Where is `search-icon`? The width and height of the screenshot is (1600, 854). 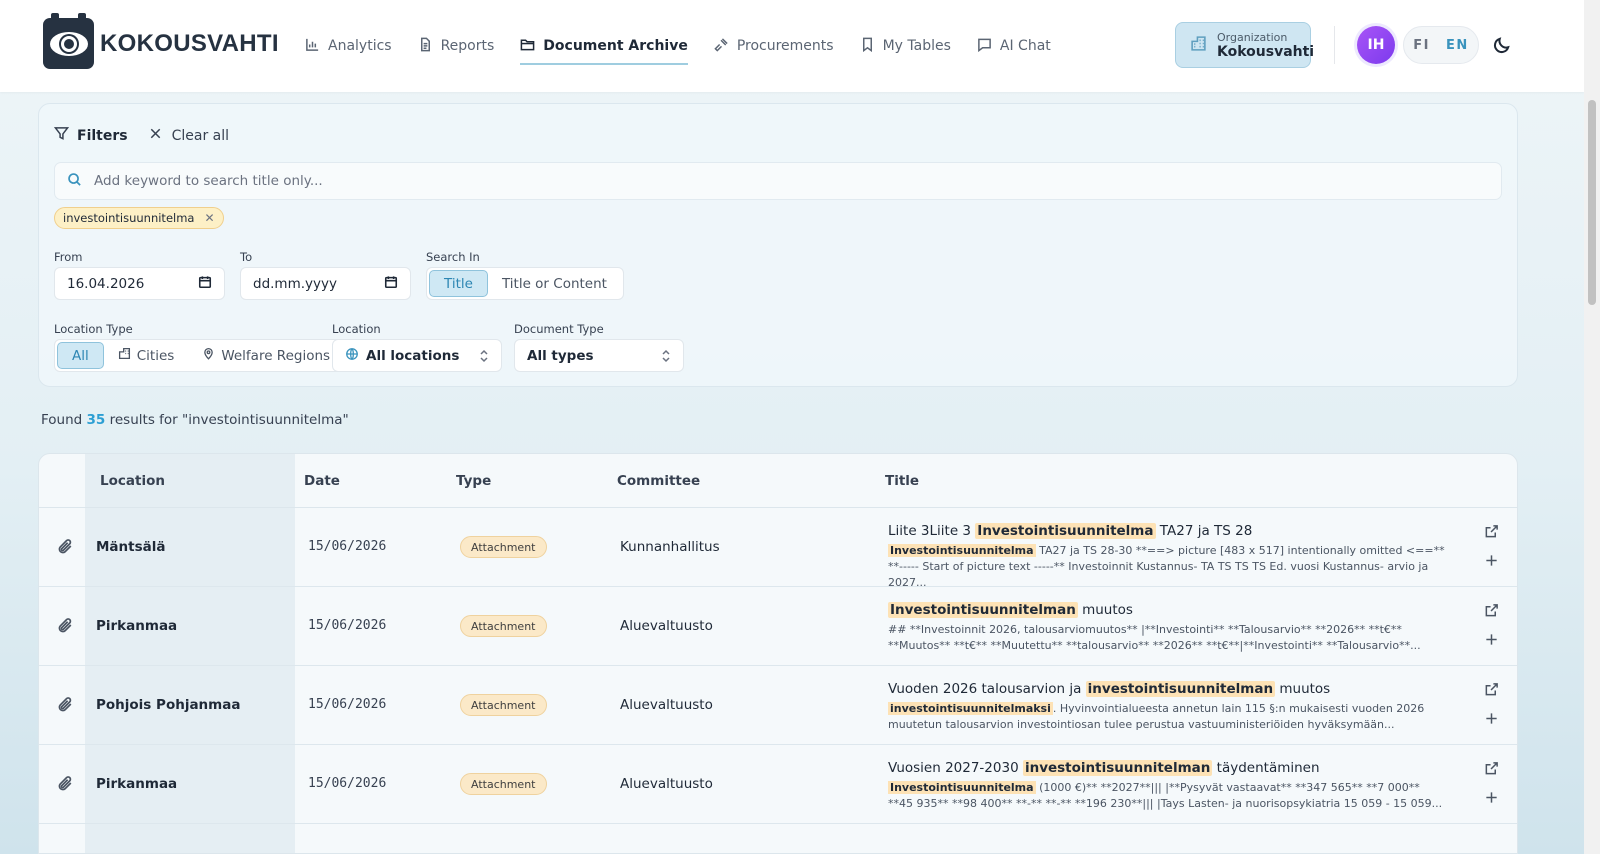 search-icon is located at coordinates (74, 181).